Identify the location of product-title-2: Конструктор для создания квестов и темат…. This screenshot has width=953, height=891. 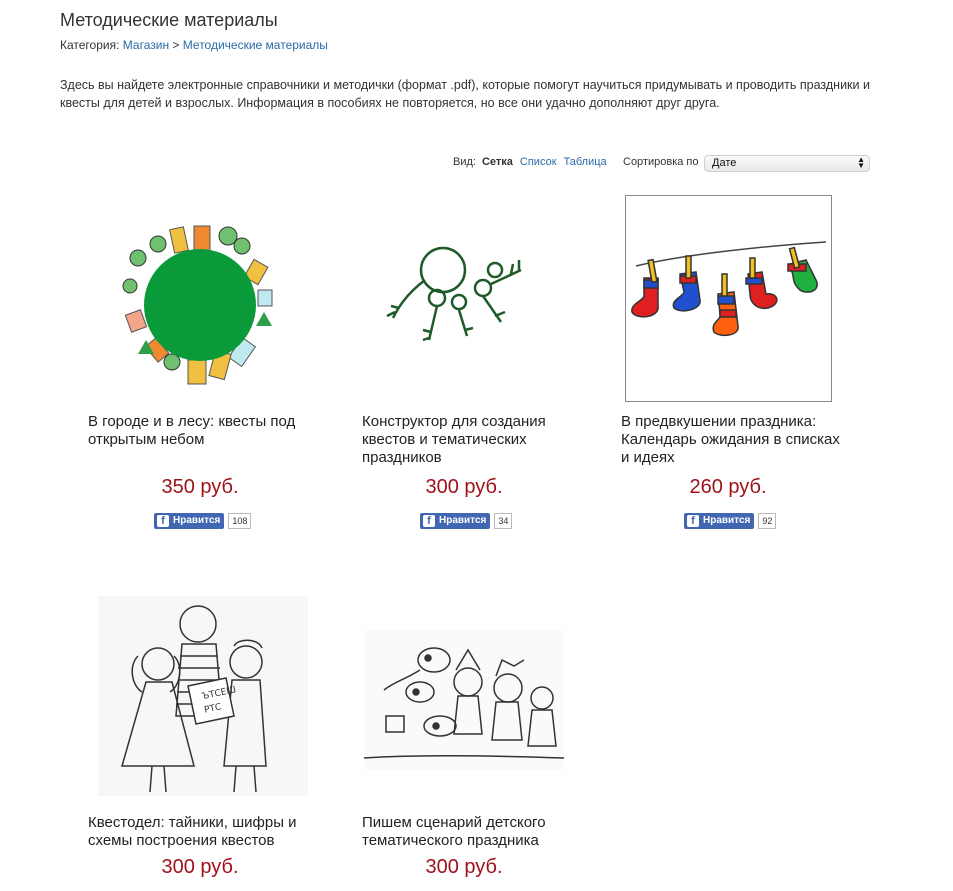
(472, 440).